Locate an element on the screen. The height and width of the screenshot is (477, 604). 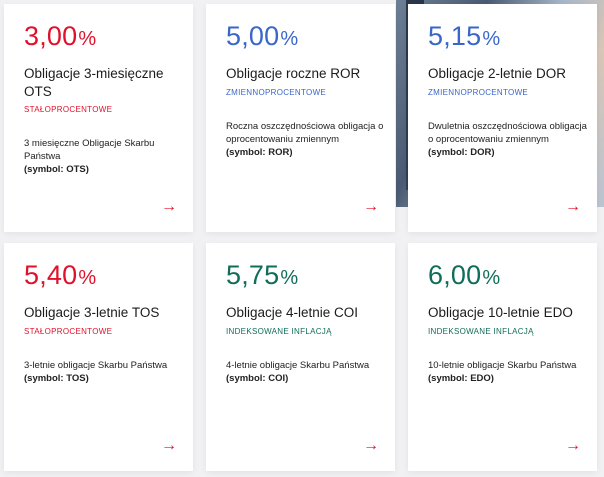
interest-rate: 5,40% is located at coordinates (60, 275).